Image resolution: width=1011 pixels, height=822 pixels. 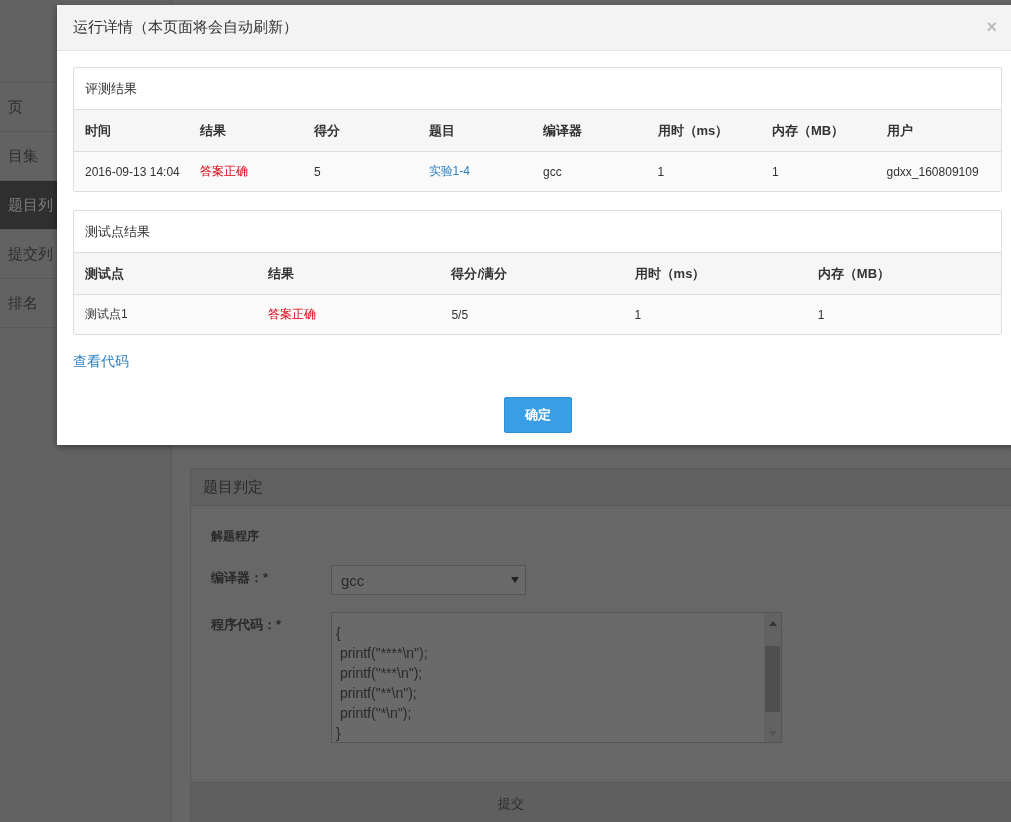 I want to click on scrollbar, so click(x=772, y=677).